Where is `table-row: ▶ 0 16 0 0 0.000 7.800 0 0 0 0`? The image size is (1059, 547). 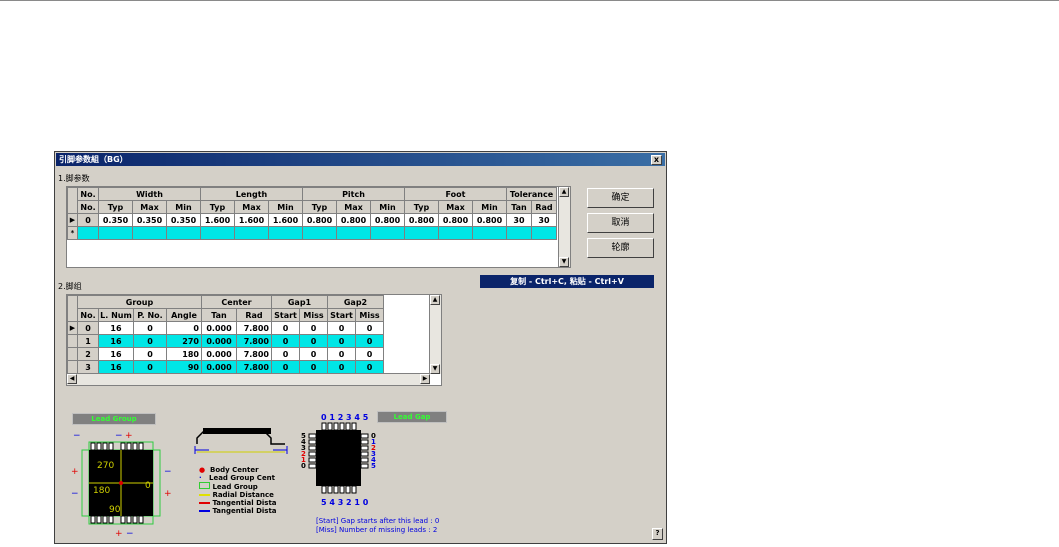
table-row: ▶ 0 16 0 0 0.000 7.800 0 0 0 0 is located at coordinates (225, 328).